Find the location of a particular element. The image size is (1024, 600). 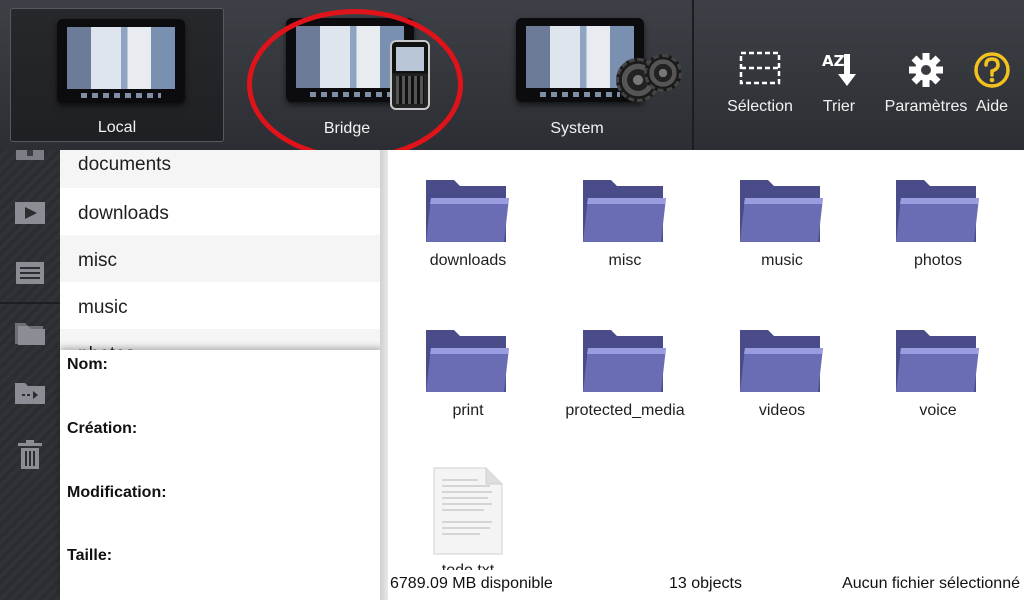

folder-name: voice is located at coordinates (938, 410).